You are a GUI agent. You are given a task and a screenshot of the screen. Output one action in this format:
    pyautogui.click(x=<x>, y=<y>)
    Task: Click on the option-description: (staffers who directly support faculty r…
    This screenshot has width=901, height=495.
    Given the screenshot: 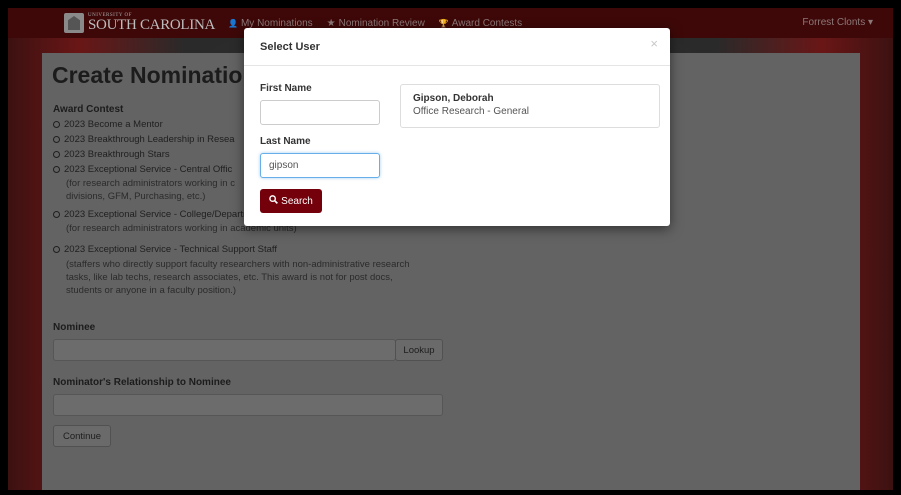 What is the action you would take?
    pyautogui.click(x=238, y=264)
    